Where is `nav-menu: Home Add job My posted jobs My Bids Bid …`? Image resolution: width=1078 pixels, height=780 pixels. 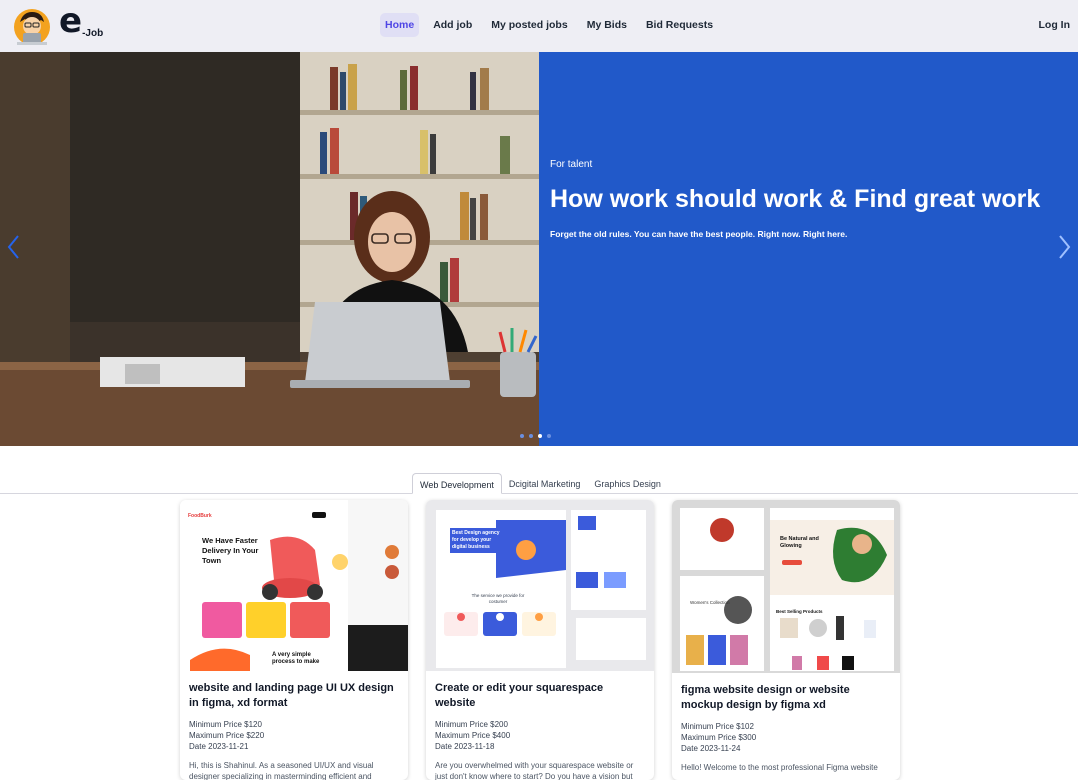 nav-menu: Home Add job My posted jobs My Bids Bid … is located at coordinates (553, 25).